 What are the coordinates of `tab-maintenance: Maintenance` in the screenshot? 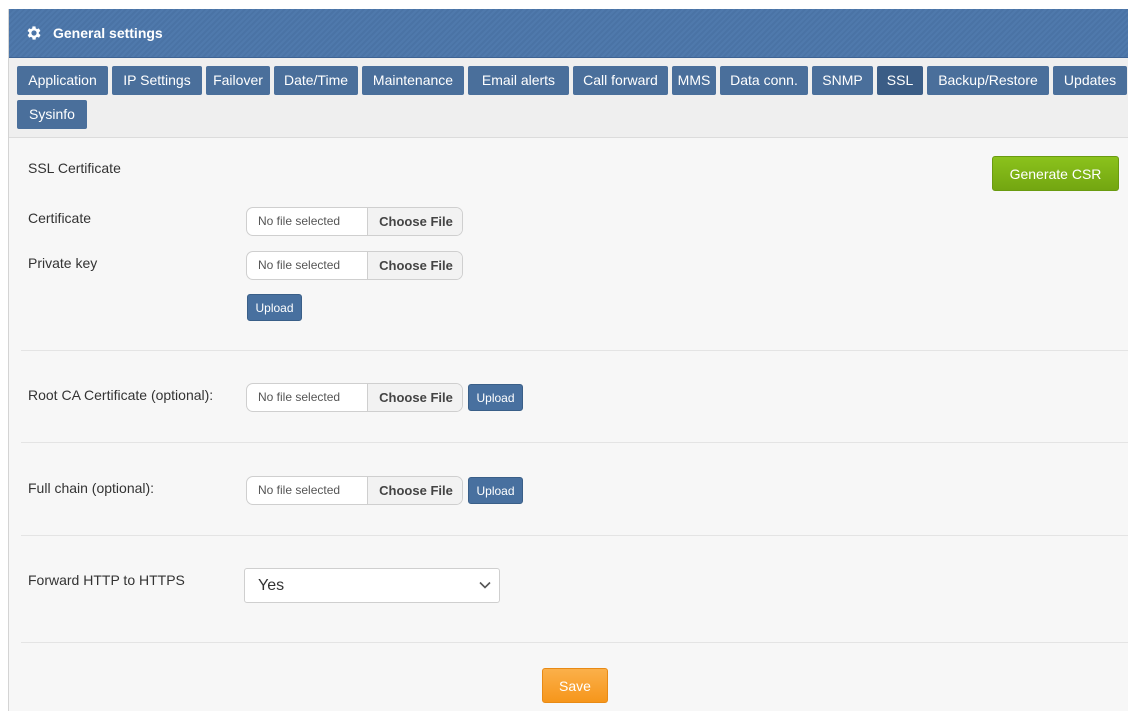 It's located at (413, 80).